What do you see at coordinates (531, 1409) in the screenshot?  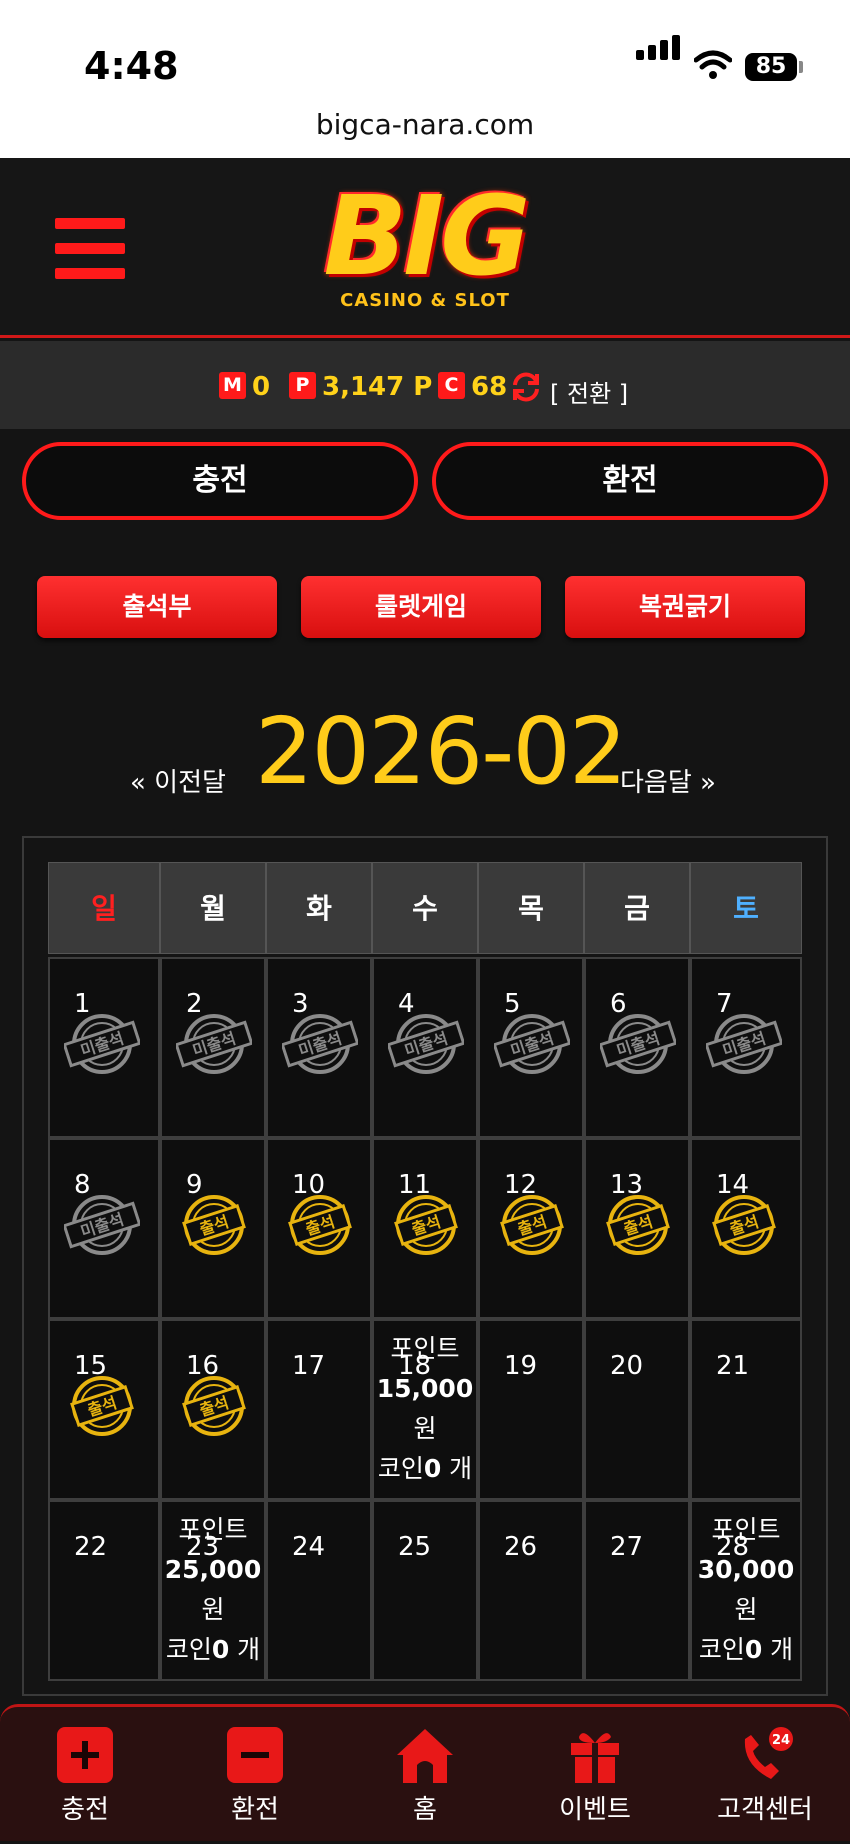 I see `calendar-day-cell: 19` at bounding box center [531, 1409].